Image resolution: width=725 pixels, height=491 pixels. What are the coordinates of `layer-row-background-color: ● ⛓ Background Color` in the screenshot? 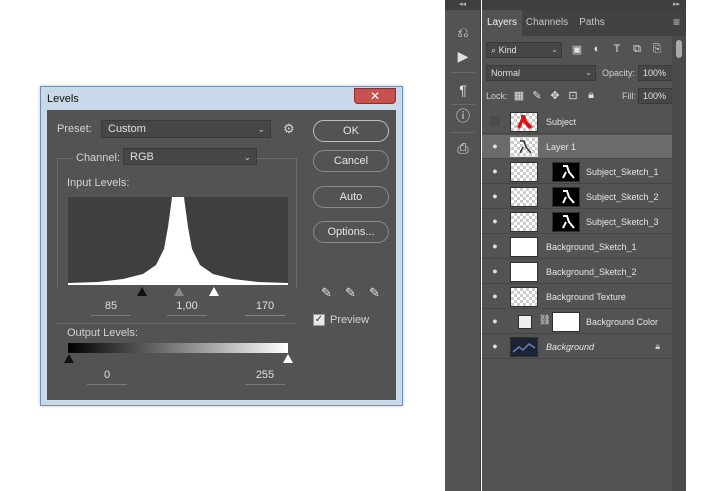 It's located at (577, 322).